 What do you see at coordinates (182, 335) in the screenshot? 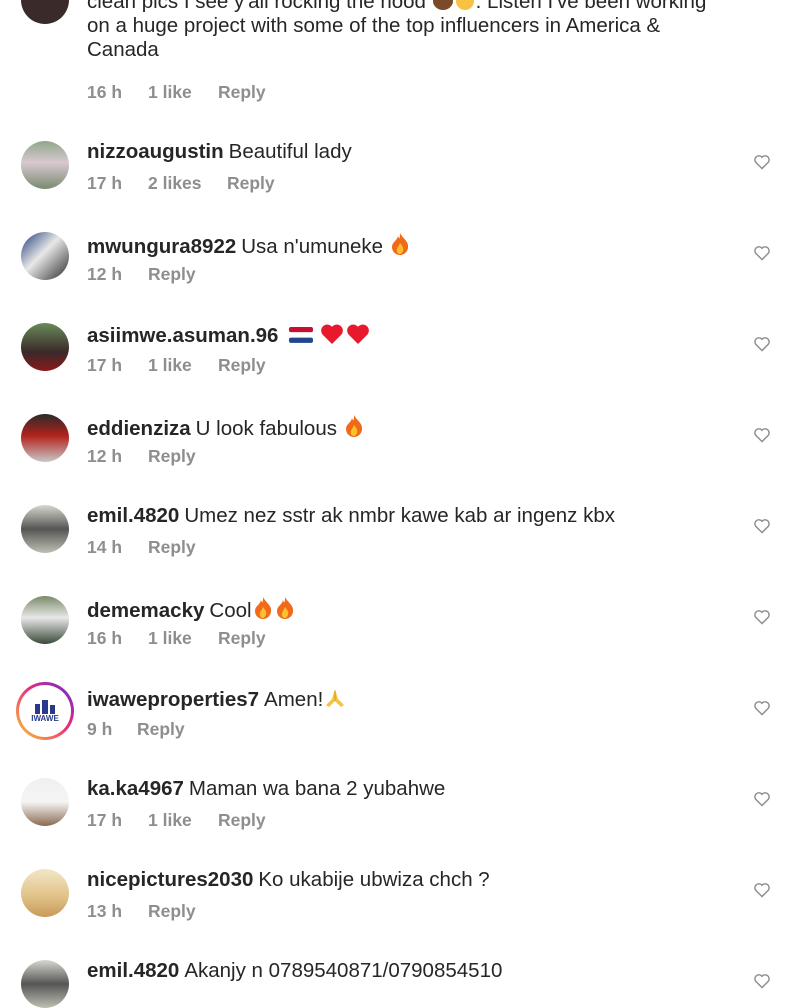
I see `comment-username: asiimwe.asuman.96` at bounding box center [182, 335].